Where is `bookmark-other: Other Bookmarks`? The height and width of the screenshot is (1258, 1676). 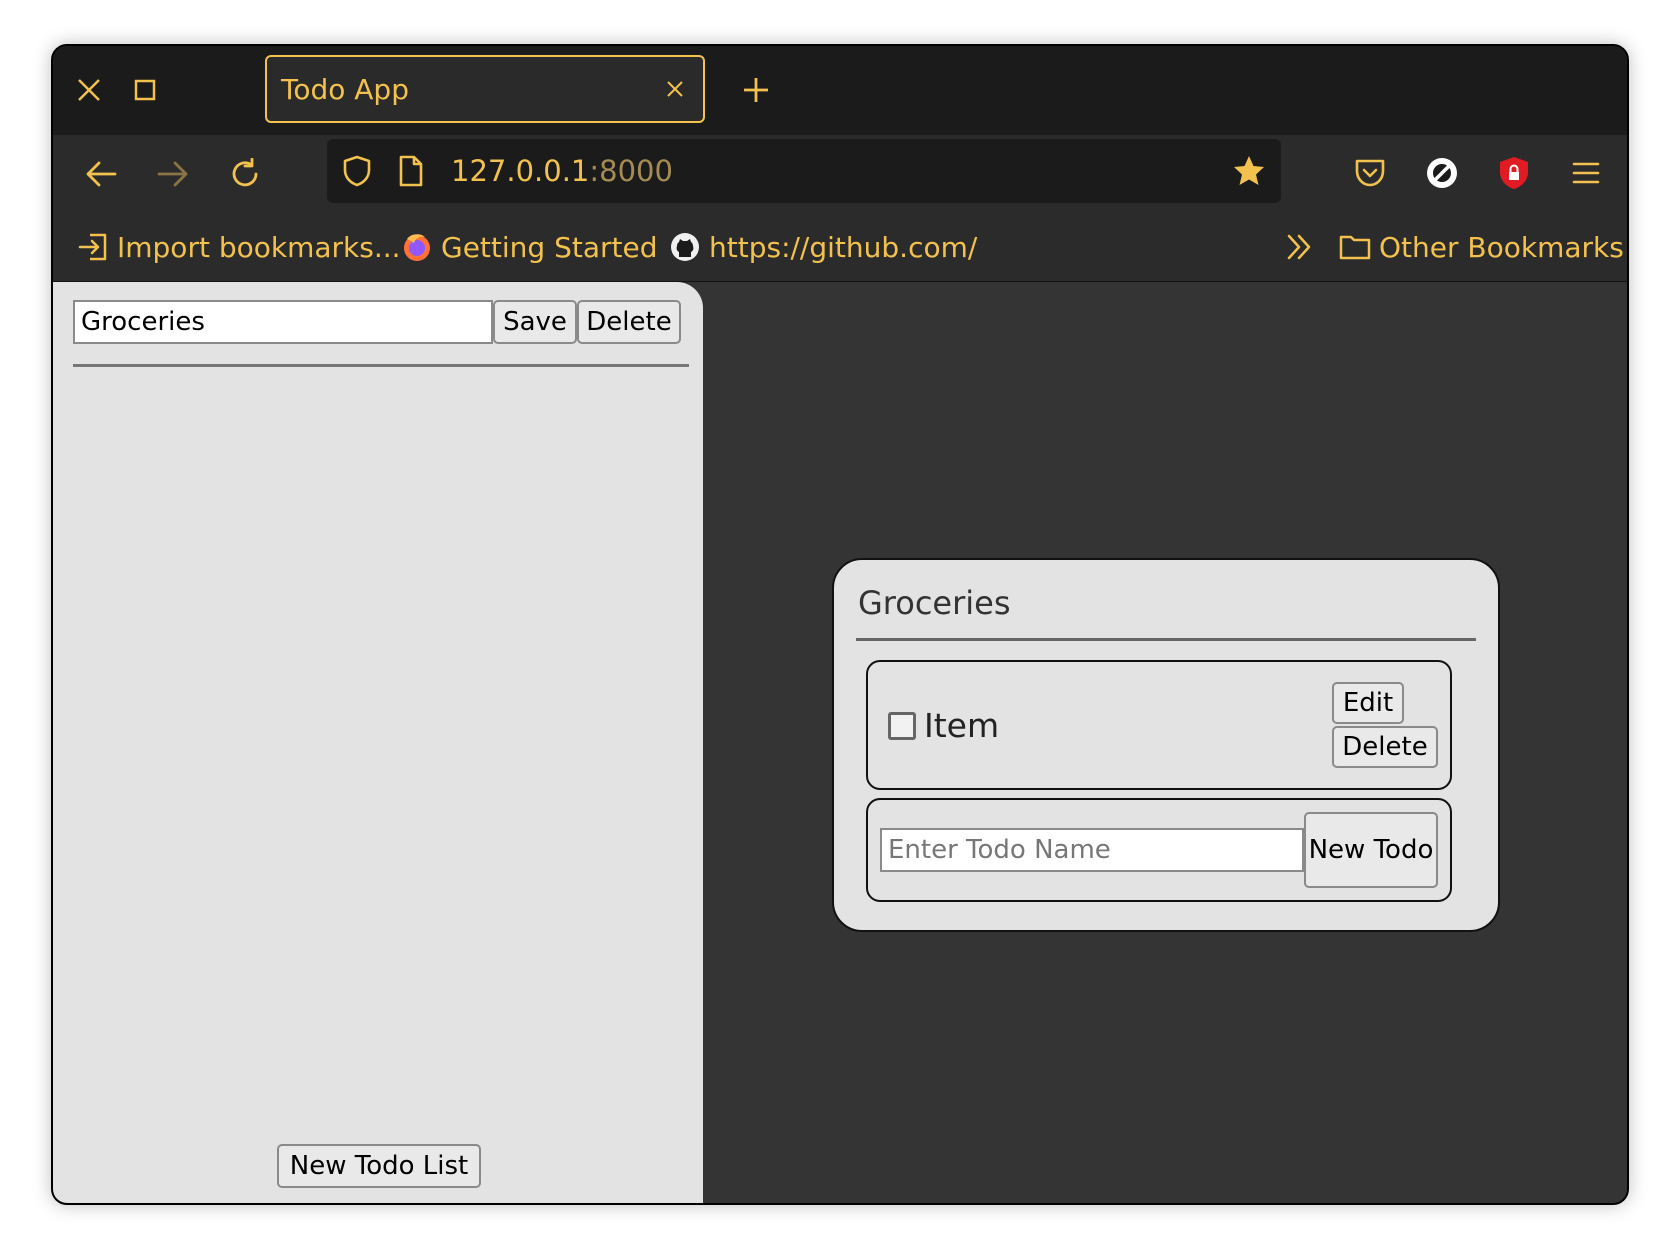 bookmark-other: Other Bookmarks is located at coordinates (1481, 247).